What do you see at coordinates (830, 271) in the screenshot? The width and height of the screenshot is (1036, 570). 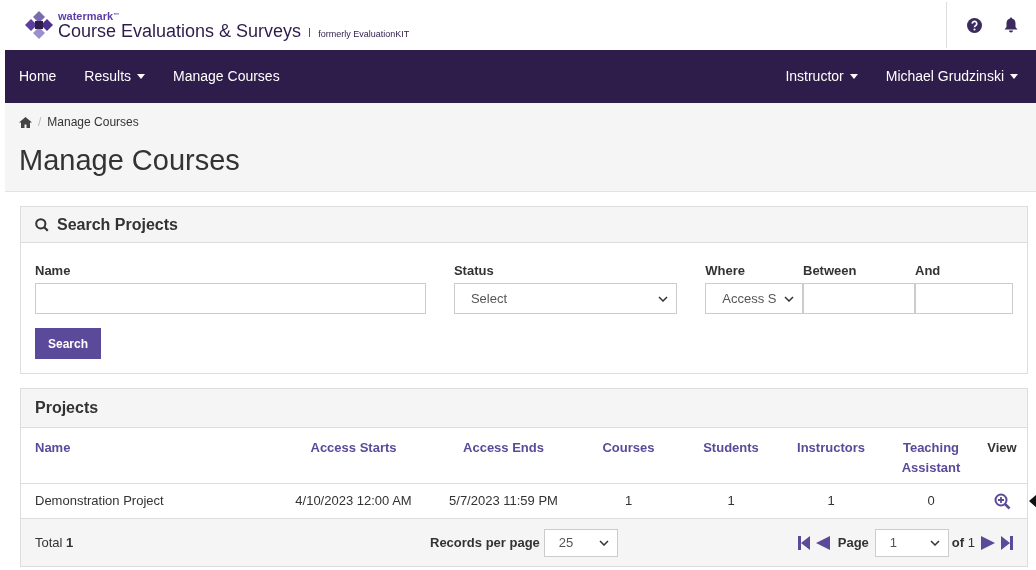 I see `field-label: Between` at bounding box center [830, 271].